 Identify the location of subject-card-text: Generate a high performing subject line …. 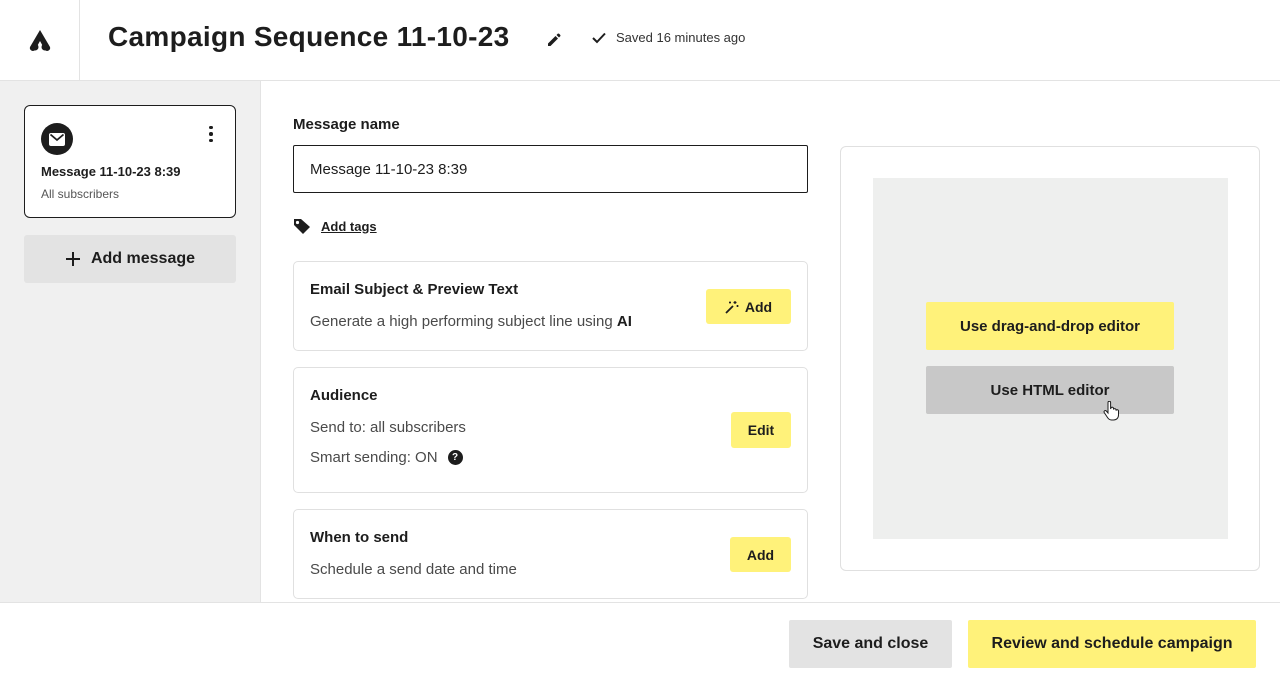
(471, 321).